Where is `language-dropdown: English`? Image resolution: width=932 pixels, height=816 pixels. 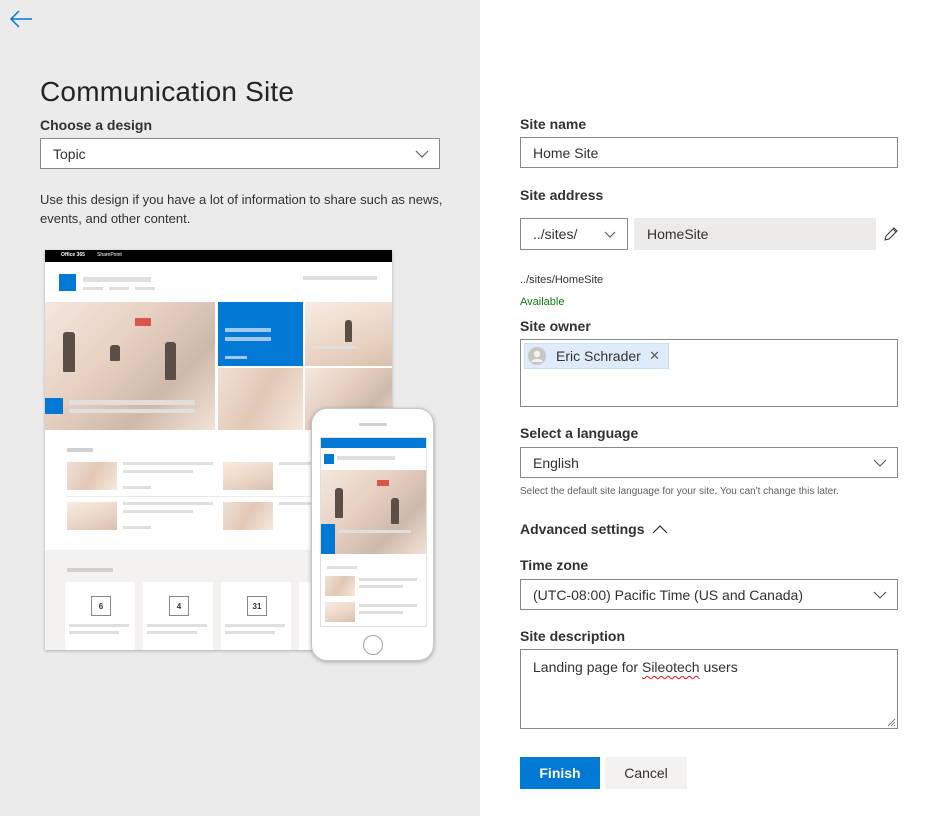
language-dropdown: English is located at coordinates (709, 462).